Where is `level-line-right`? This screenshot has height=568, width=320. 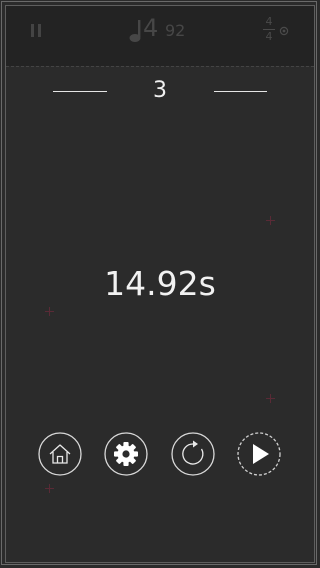
level-line-right is located at coordinates (240, 91).